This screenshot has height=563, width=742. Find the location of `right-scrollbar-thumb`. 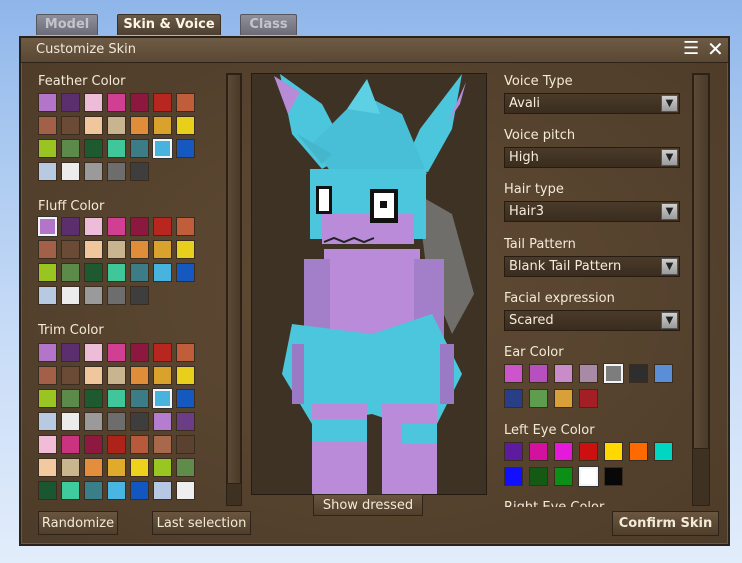

right-scrollbar-thumb is located at coordinates (701, 261).